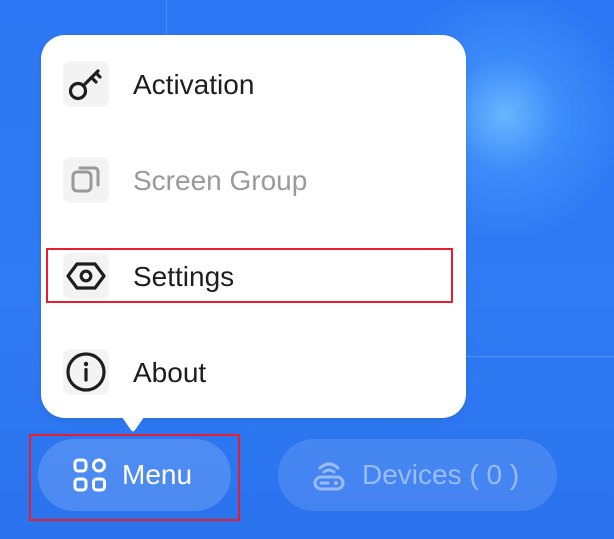  I want to click on menu-item-screen-group: Screen Group, so click(253, 180).